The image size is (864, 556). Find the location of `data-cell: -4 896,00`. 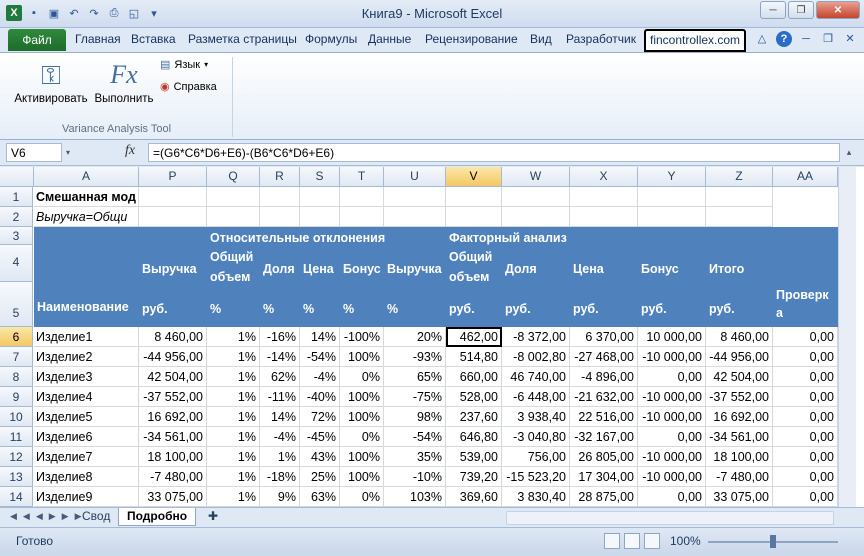

data-cell: -4 896,00 is located at coordinates (604, 377).